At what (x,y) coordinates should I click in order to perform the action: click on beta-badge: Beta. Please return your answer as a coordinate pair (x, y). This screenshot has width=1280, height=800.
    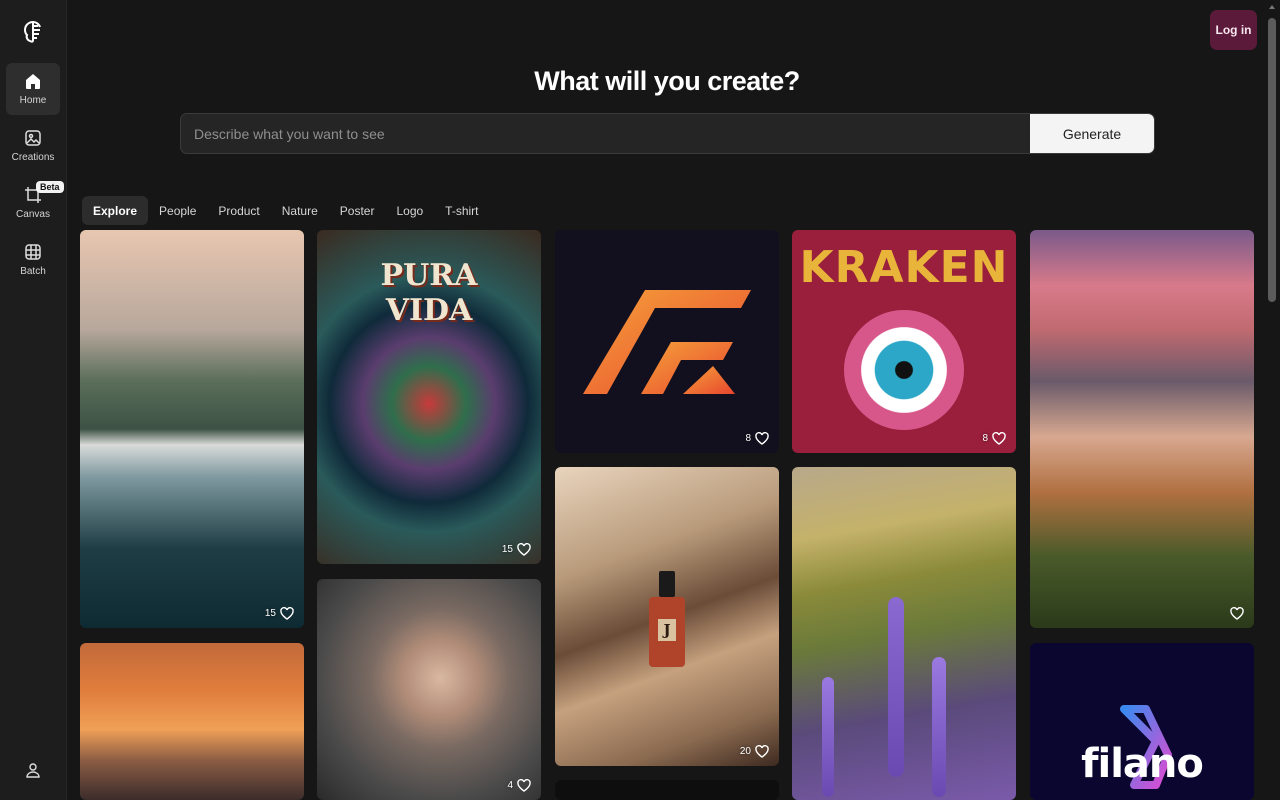
    Looking at the image, I should click on (50, 187).